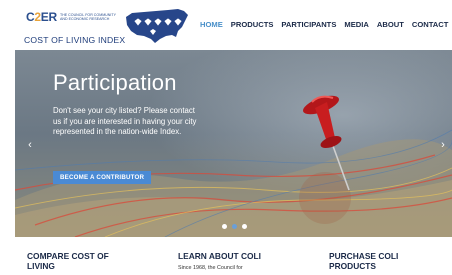 The image size is (452, 275). I want to click on carousel-indicators, so click(234, 226).